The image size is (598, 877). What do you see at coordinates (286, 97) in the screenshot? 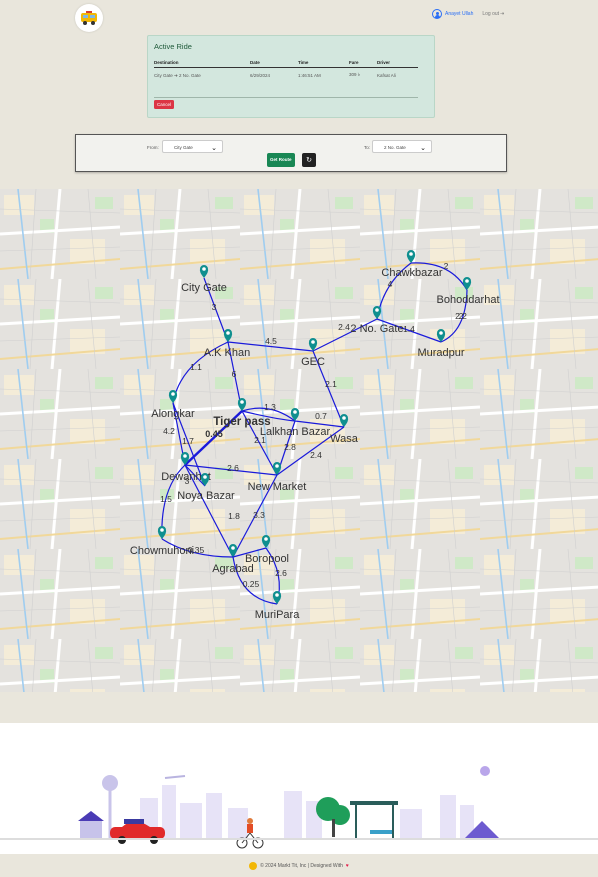
I see `divider` at bounding box center [286, 97].